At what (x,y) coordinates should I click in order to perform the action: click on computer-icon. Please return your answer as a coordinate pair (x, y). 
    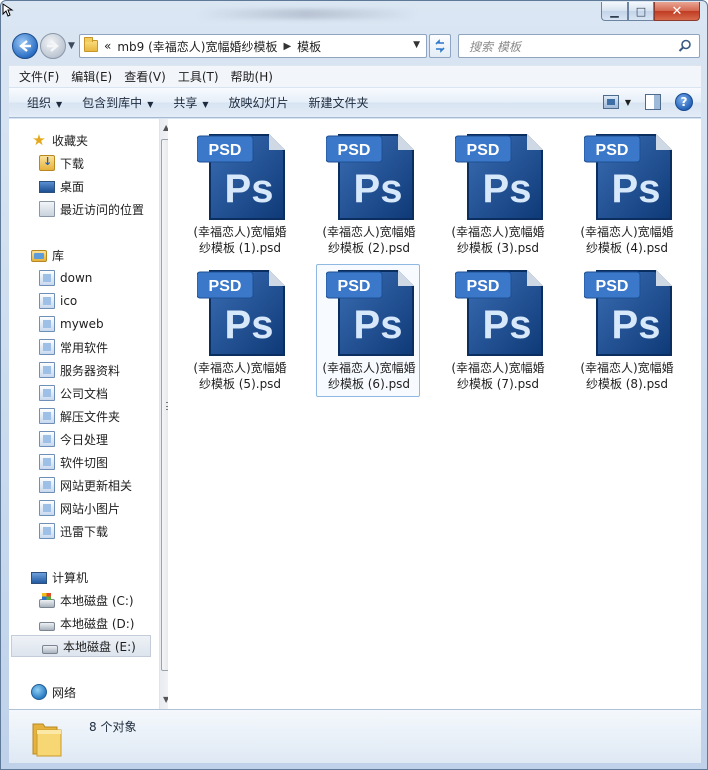
    Looking at the image, I should click on (39, 578).